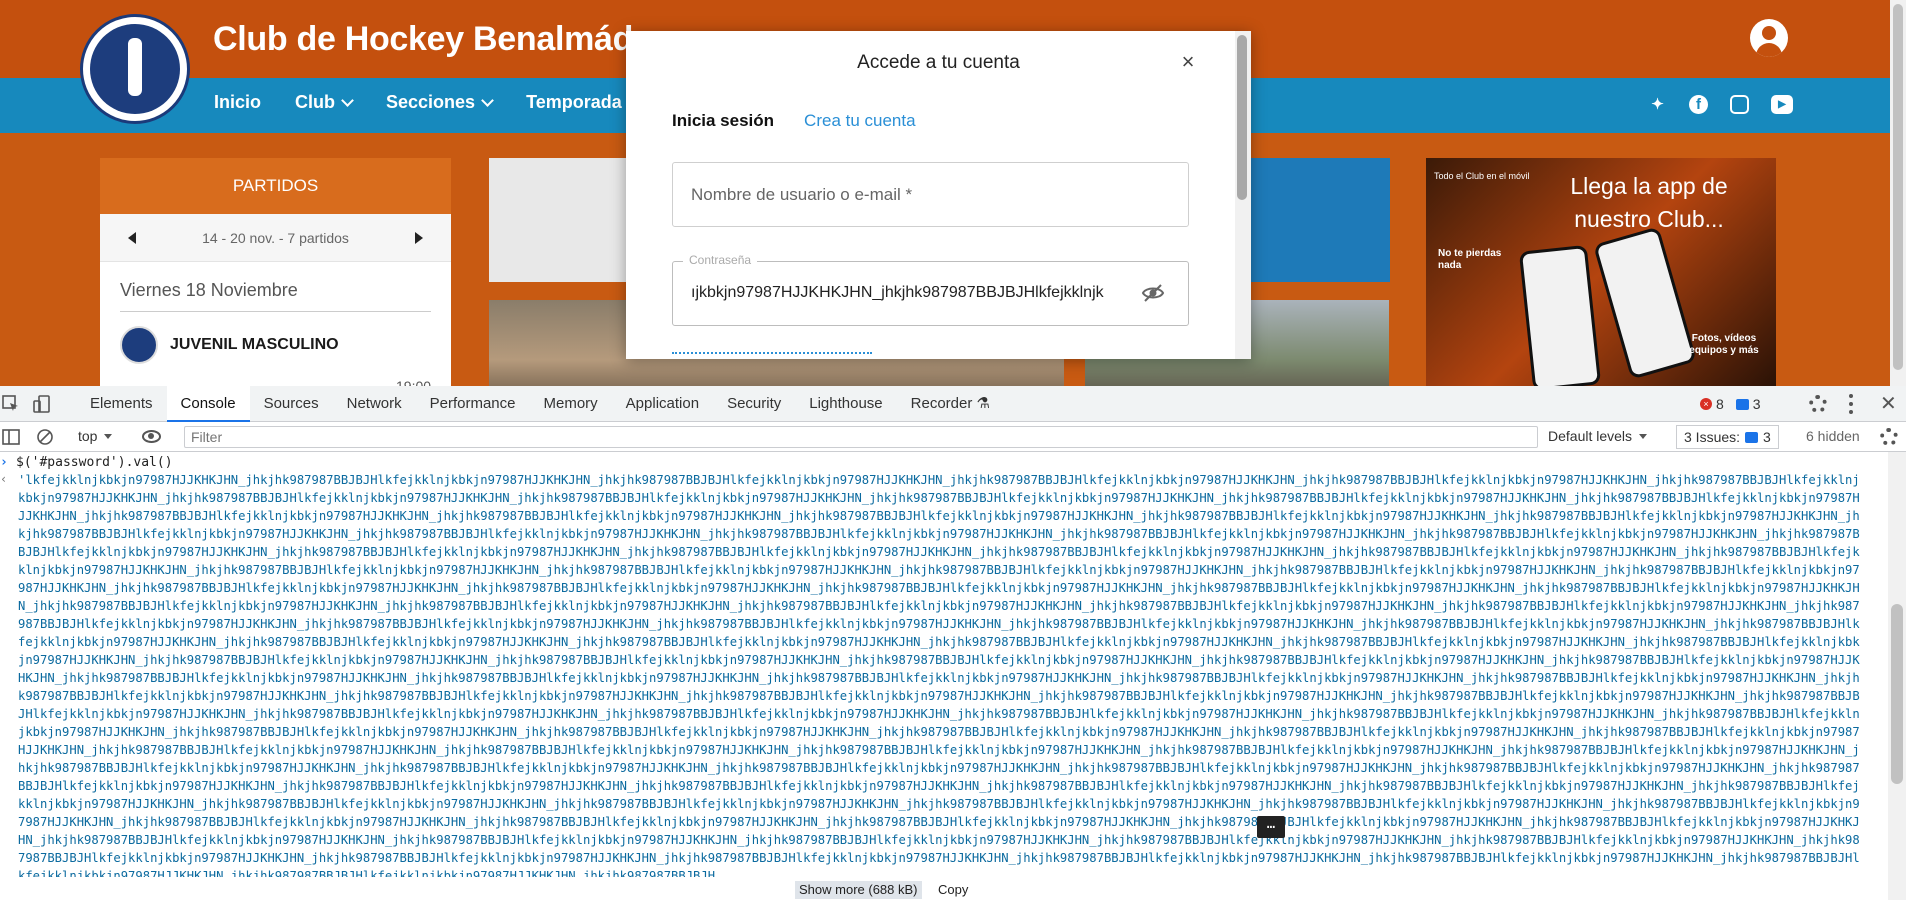 The height and width of the screenshot is (900, 1906). What do you see at coordinates (953, 890) in the screenshot?
I see `copy-button: Copy` at bounding box center [953, 890].